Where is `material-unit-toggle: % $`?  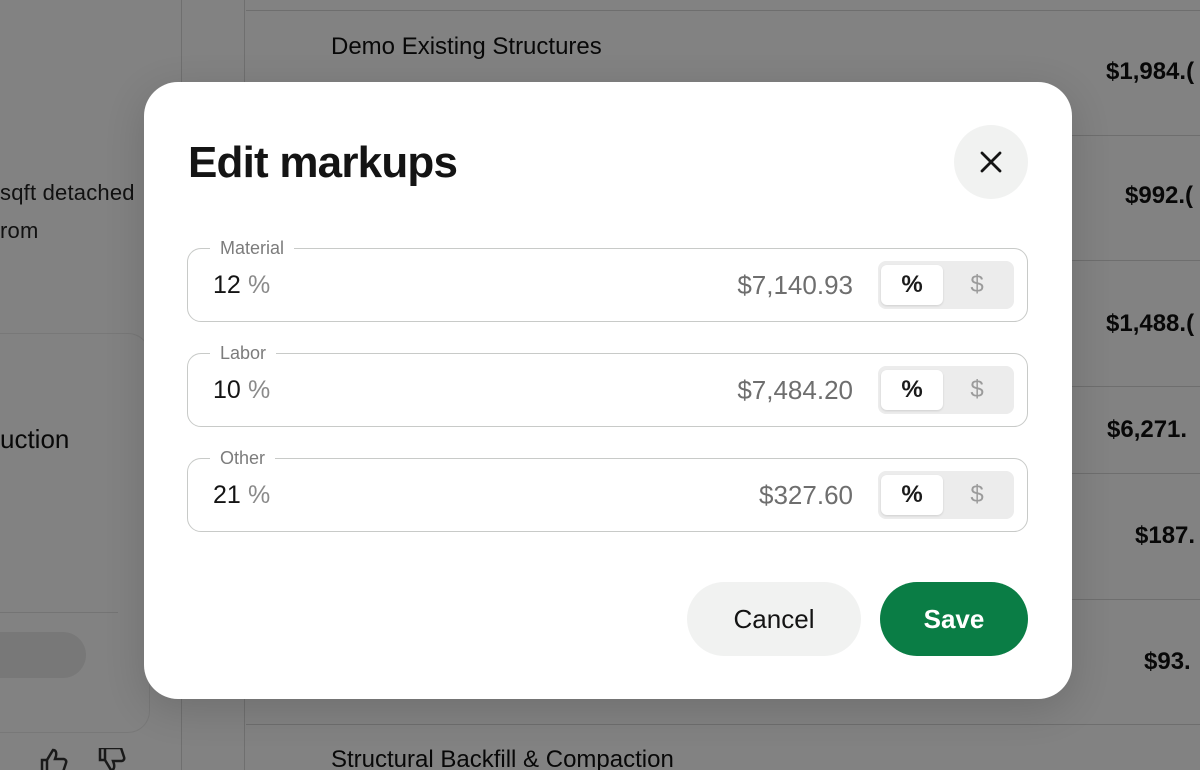
material-unit-toggle: % $ is located at coordinates (946, 285).